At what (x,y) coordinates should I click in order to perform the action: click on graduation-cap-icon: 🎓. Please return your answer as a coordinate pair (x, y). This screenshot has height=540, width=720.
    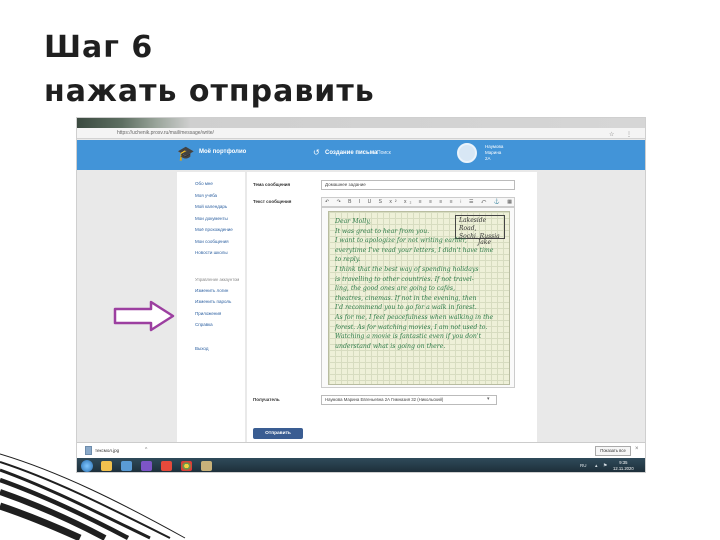
    Looking at the image, I should click on (186, 153).